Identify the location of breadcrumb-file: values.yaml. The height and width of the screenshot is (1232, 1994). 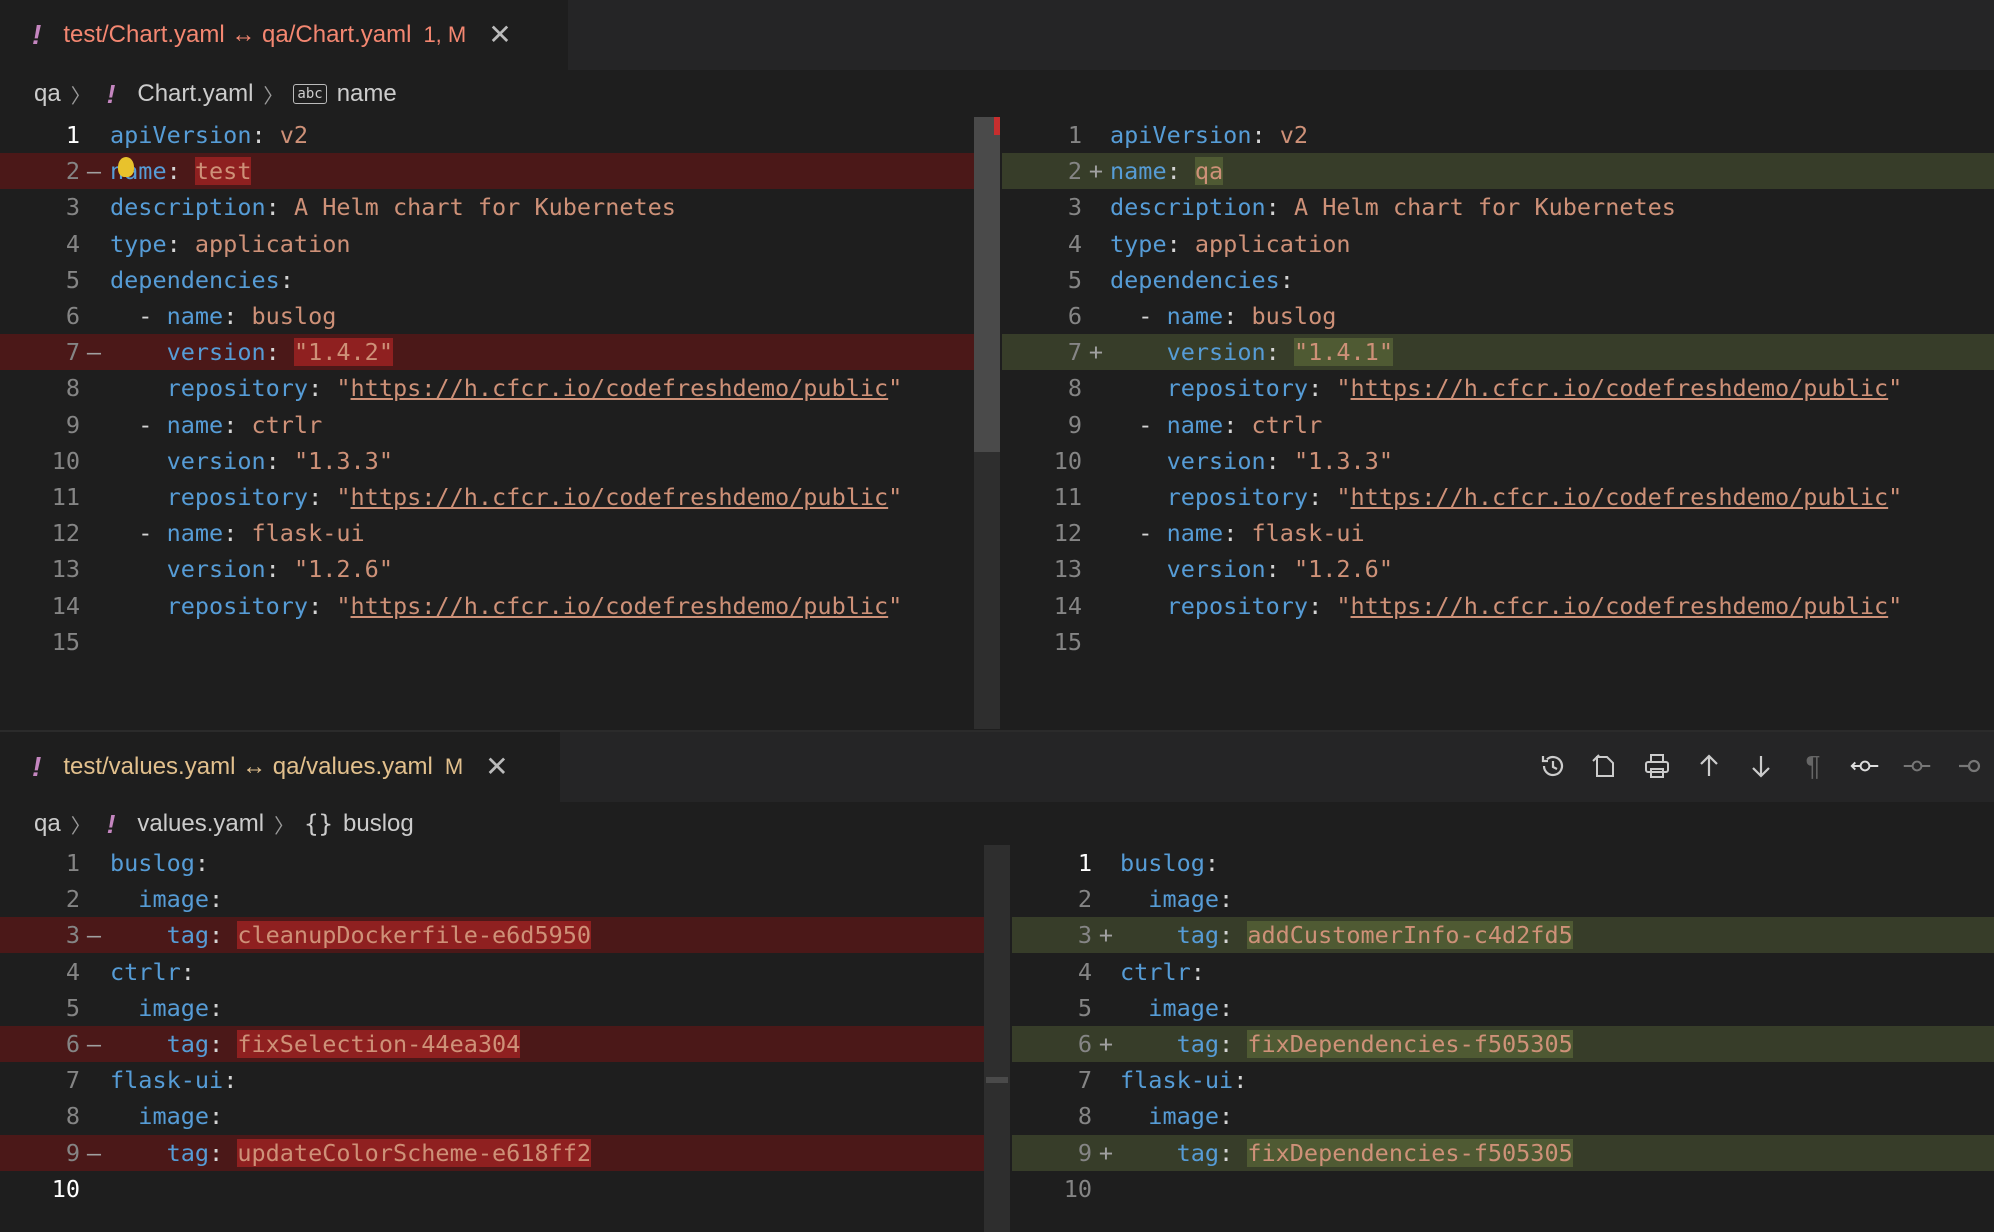
(200, 824).